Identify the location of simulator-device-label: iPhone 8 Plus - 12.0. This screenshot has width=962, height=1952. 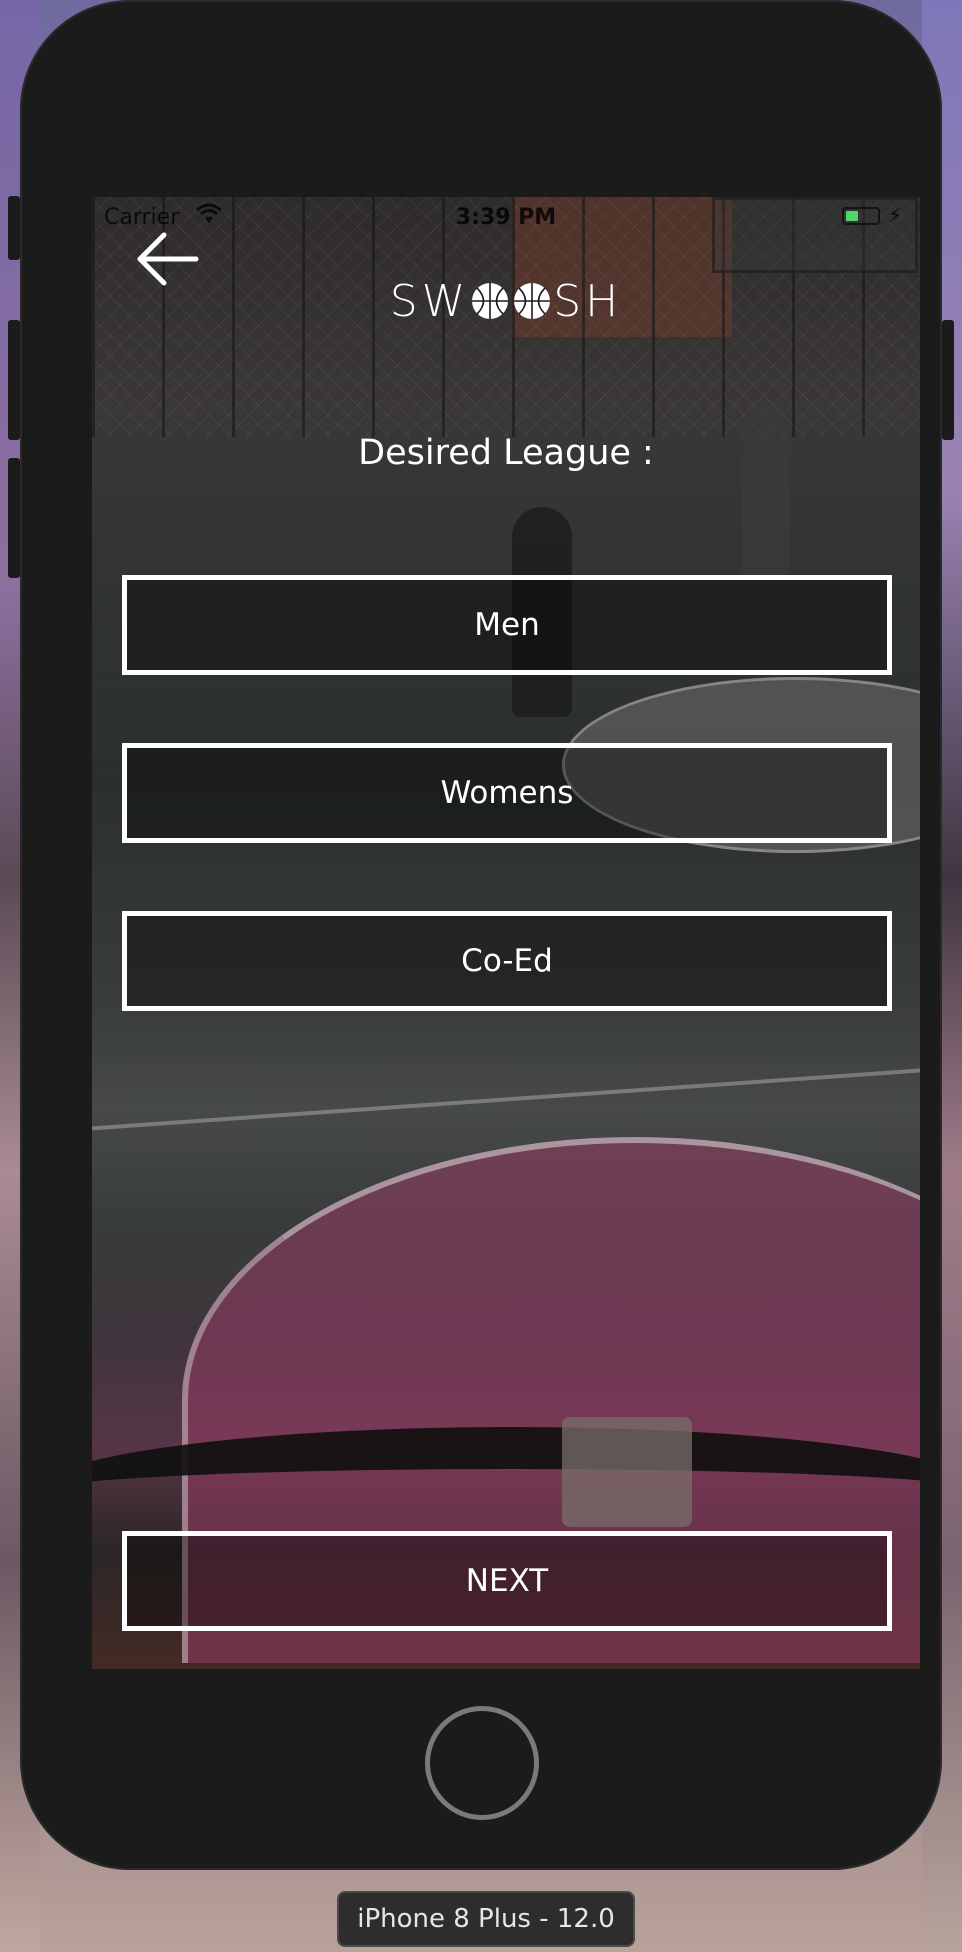
(486, 1919).